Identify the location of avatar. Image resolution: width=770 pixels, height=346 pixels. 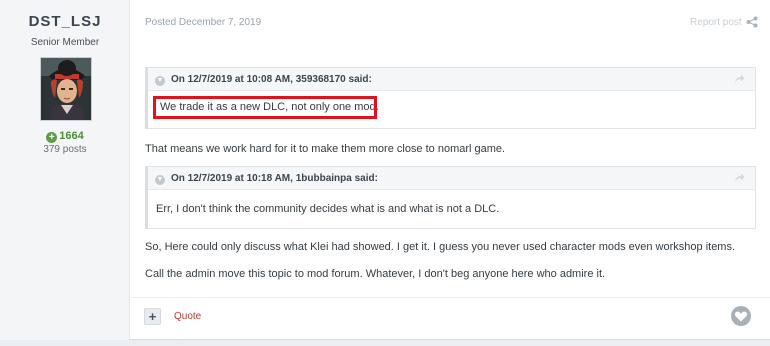
(66, 89).